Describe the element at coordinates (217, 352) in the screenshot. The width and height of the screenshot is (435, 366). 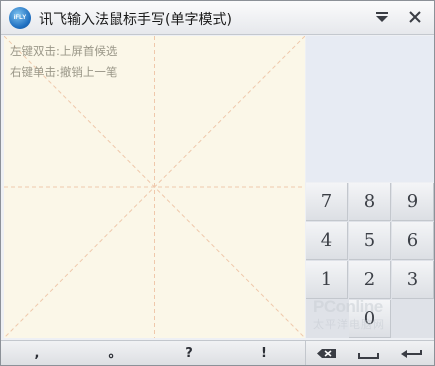
I see `bottom-toolbar: , 。 ? !` at that location.